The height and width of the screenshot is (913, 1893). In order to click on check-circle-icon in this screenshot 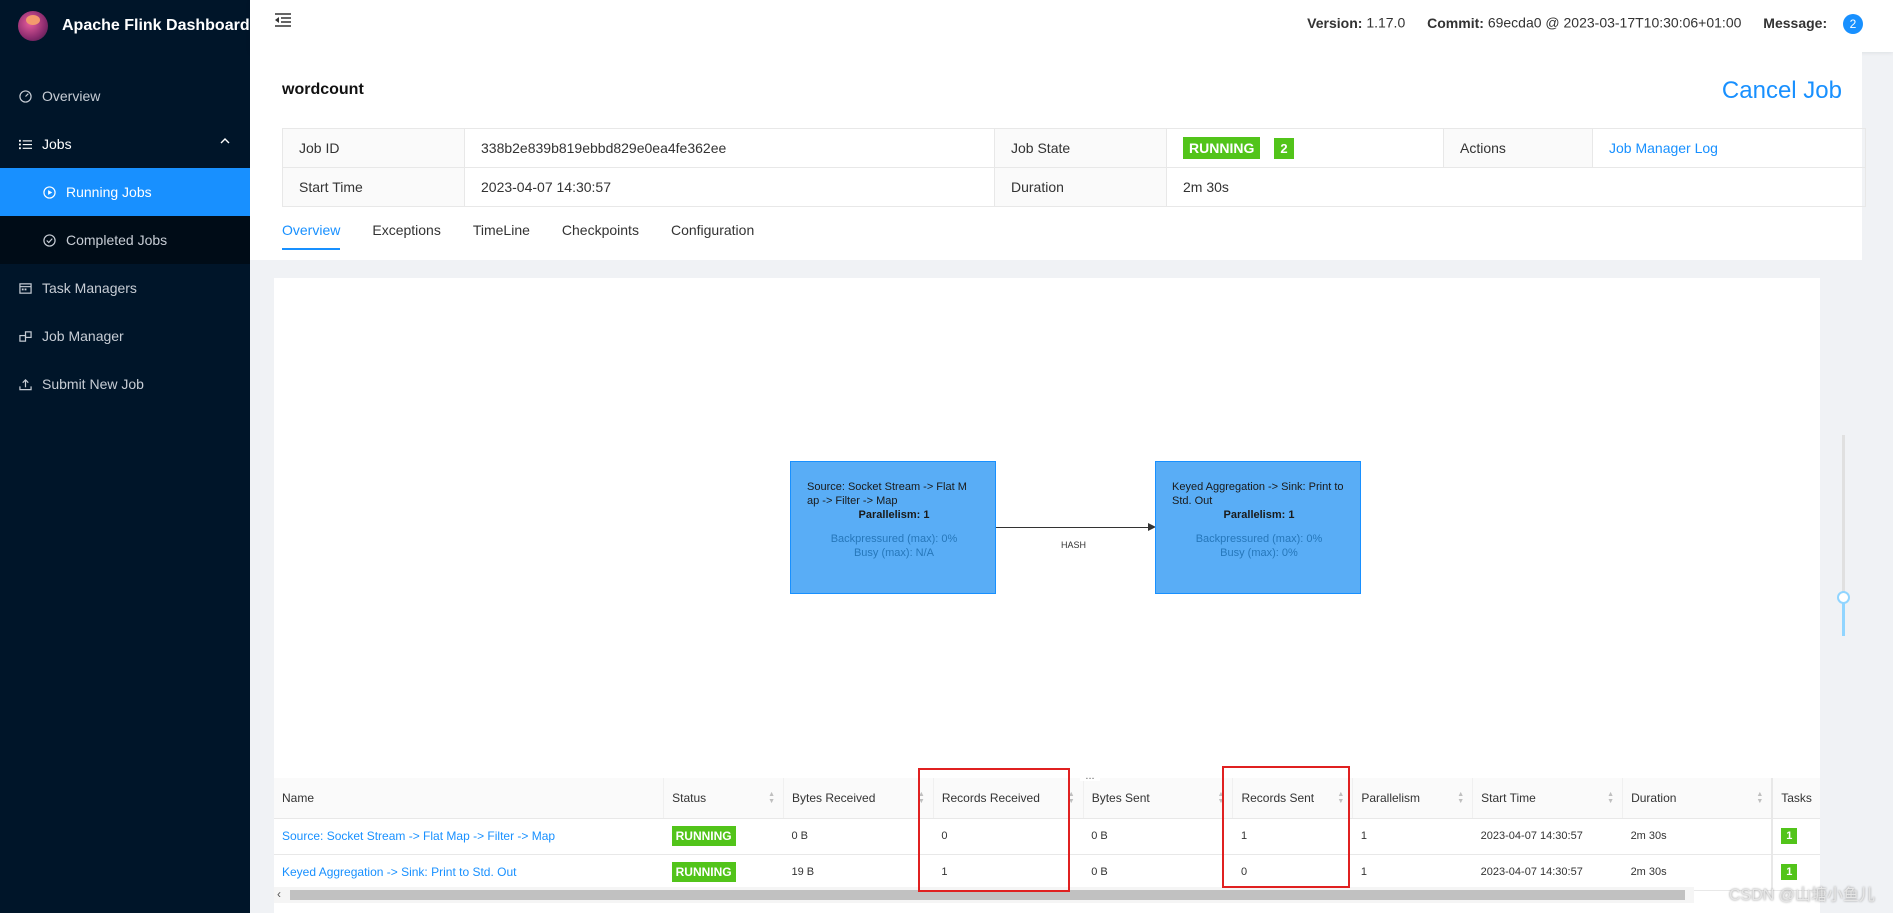, I will do `click(49, 240)`.